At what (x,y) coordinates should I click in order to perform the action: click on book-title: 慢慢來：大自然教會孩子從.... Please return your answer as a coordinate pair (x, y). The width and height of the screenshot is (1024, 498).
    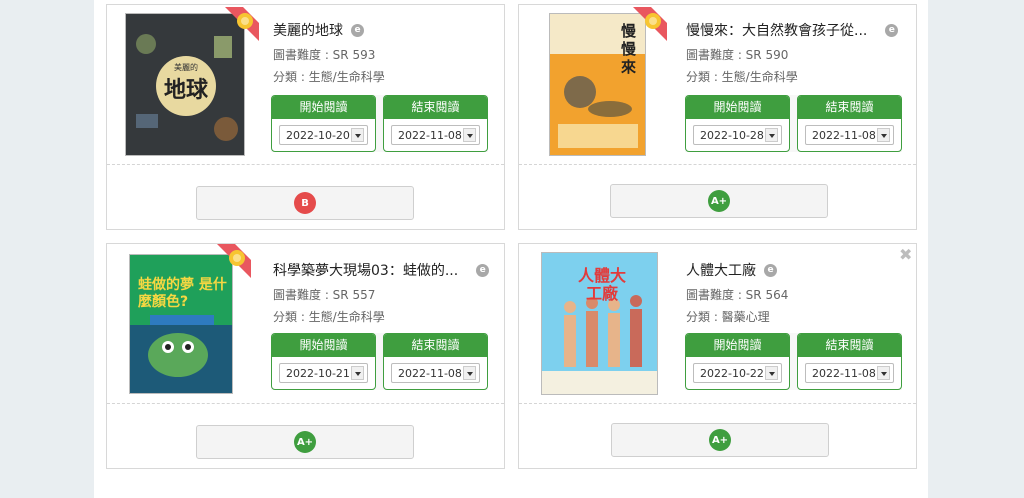
    Looking at the image, I should click on (776, 30).